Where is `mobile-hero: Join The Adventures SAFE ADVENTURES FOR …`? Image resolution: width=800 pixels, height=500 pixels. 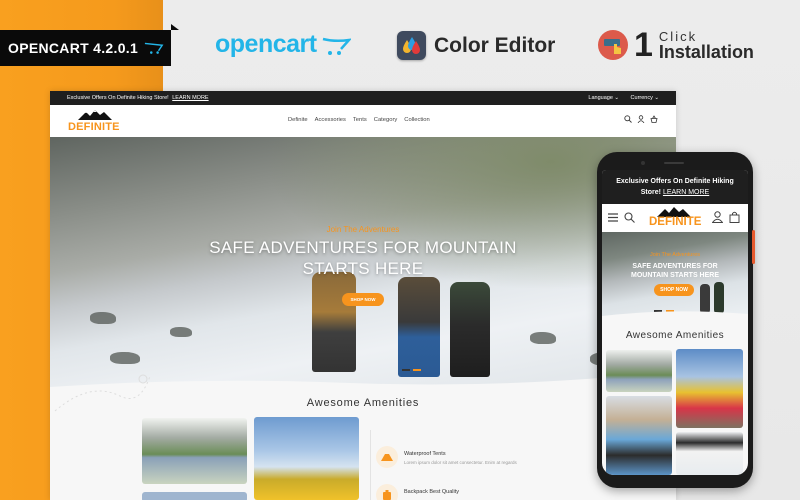 mobile-hero: Join The Adventures SAFE ADVENTURES FOR … is located at coordinates (675, 276).